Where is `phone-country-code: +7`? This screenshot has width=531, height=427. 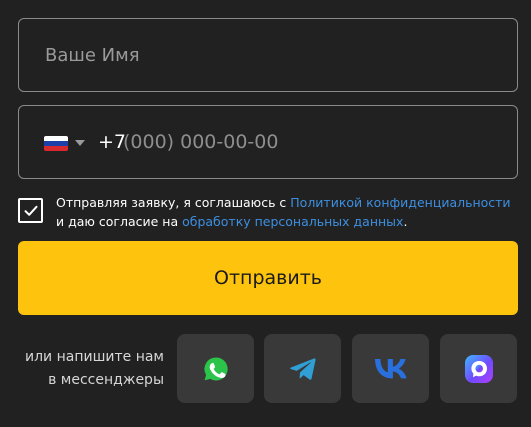
phone-country-code: +7 is located at coordinates (112, 142).